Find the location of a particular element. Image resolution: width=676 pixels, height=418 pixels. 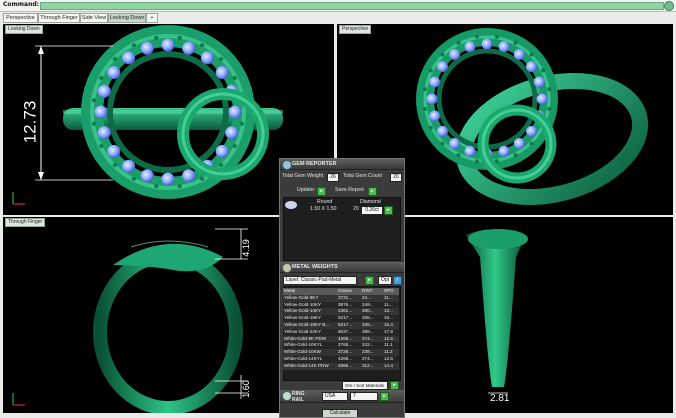

table-row: Yellow-Gold-18KY B... 5217... 335... 15.4 is located at coordinates (341, 325).